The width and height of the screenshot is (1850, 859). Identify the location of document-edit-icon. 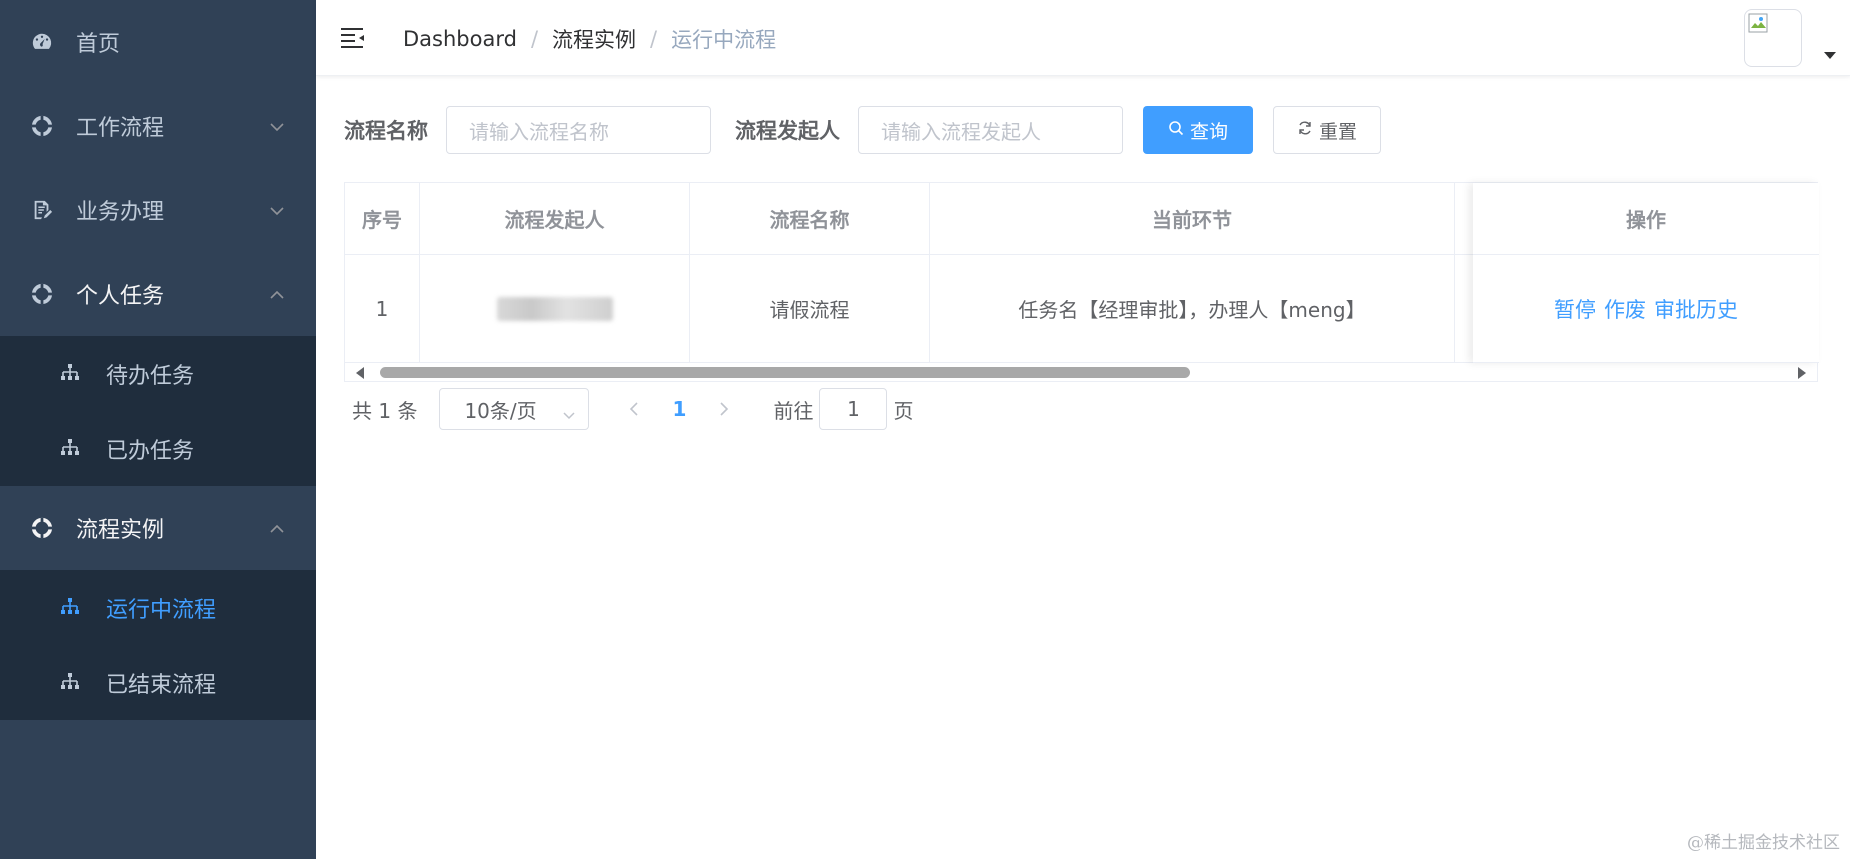
(42, 210).